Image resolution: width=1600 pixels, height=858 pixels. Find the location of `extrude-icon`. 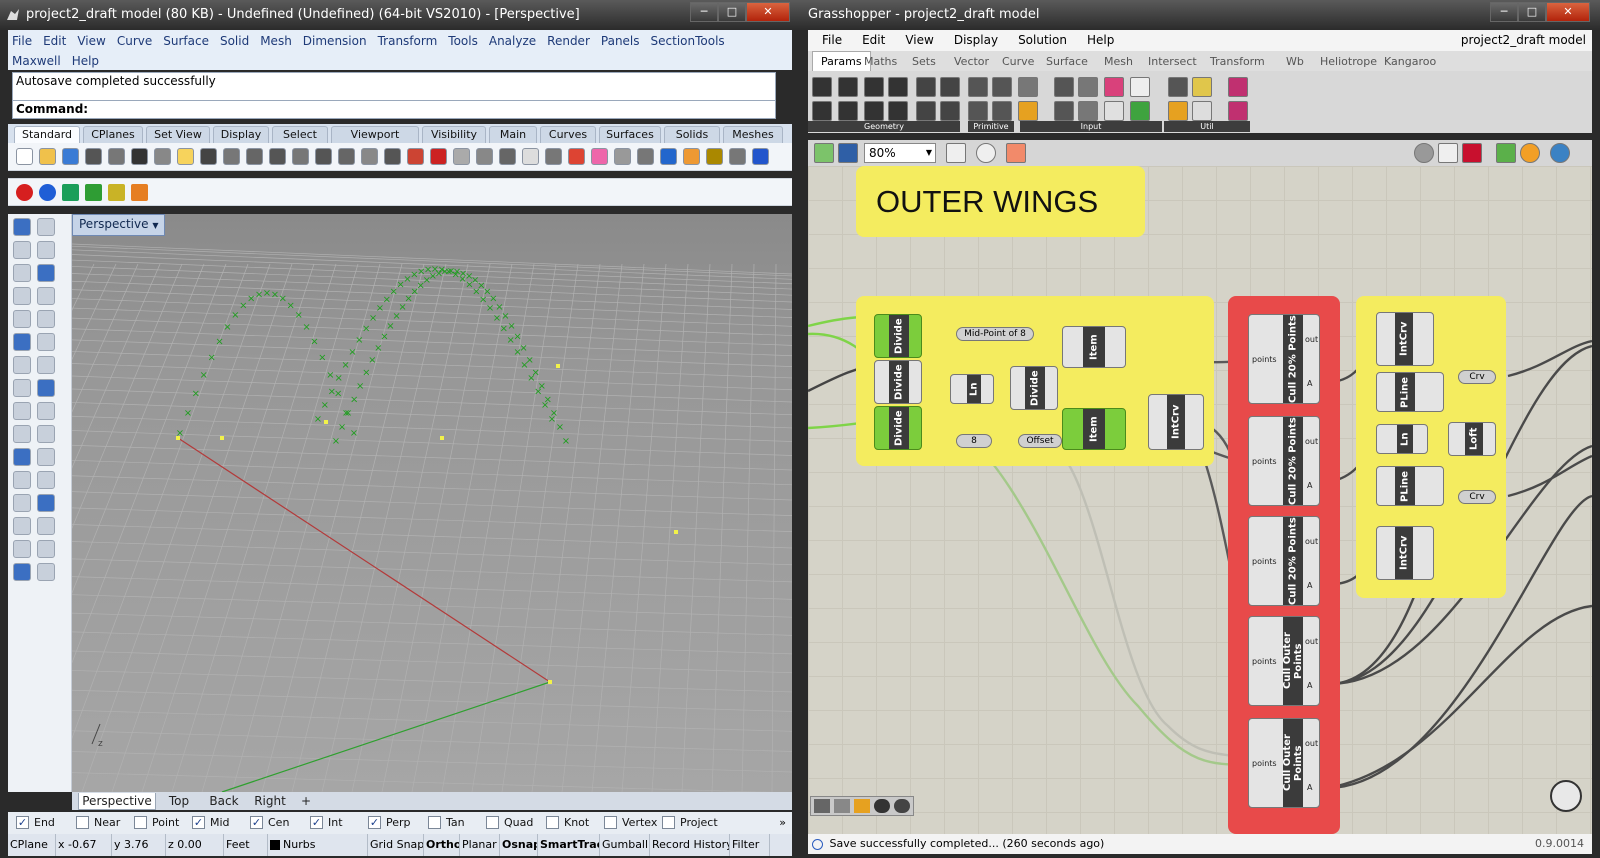

extrude-icon is located at coordinates (46, 342).